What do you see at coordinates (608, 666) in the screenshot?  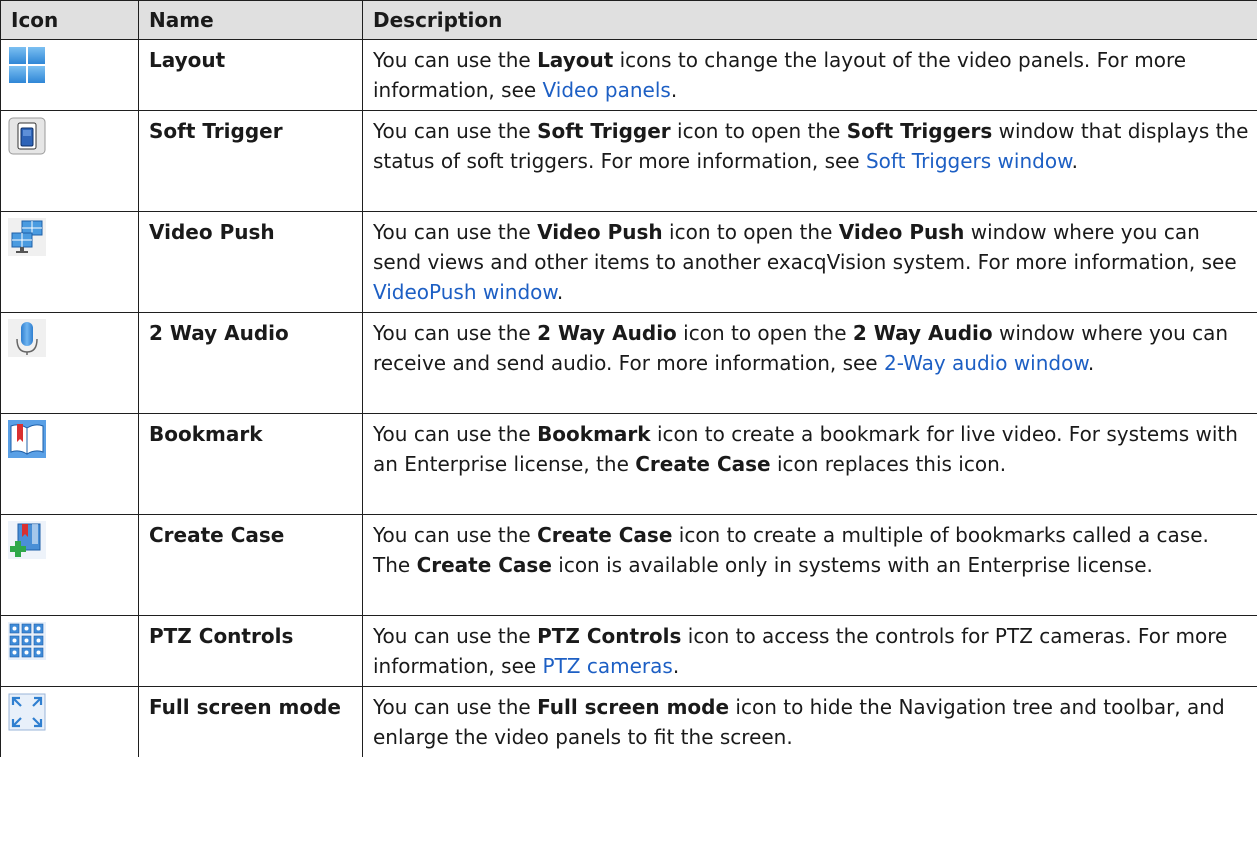 I see `link-ptz-cameras: PTZ cameras` at bounding box center [608, 666].